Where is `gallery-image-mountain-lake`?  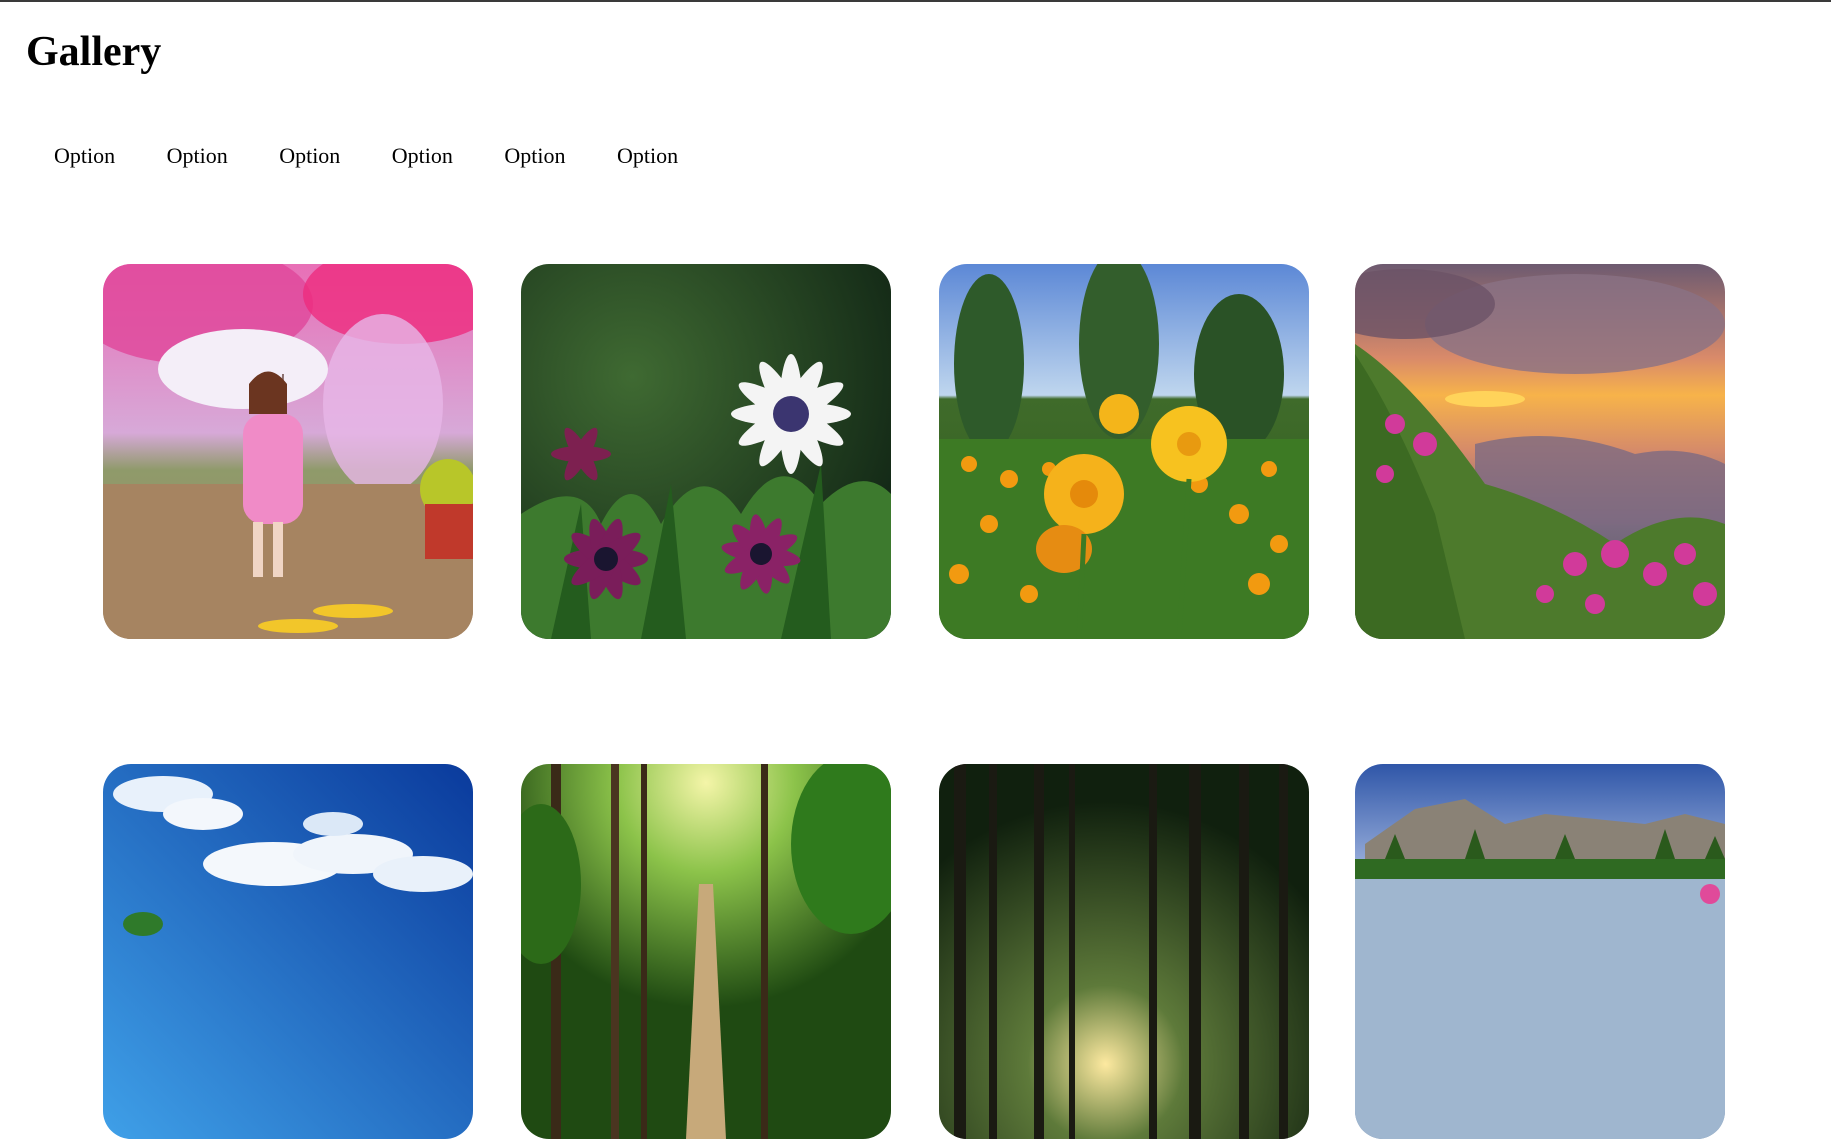
gallery-image-mountain-lake is located at coordinates (1540, 951).